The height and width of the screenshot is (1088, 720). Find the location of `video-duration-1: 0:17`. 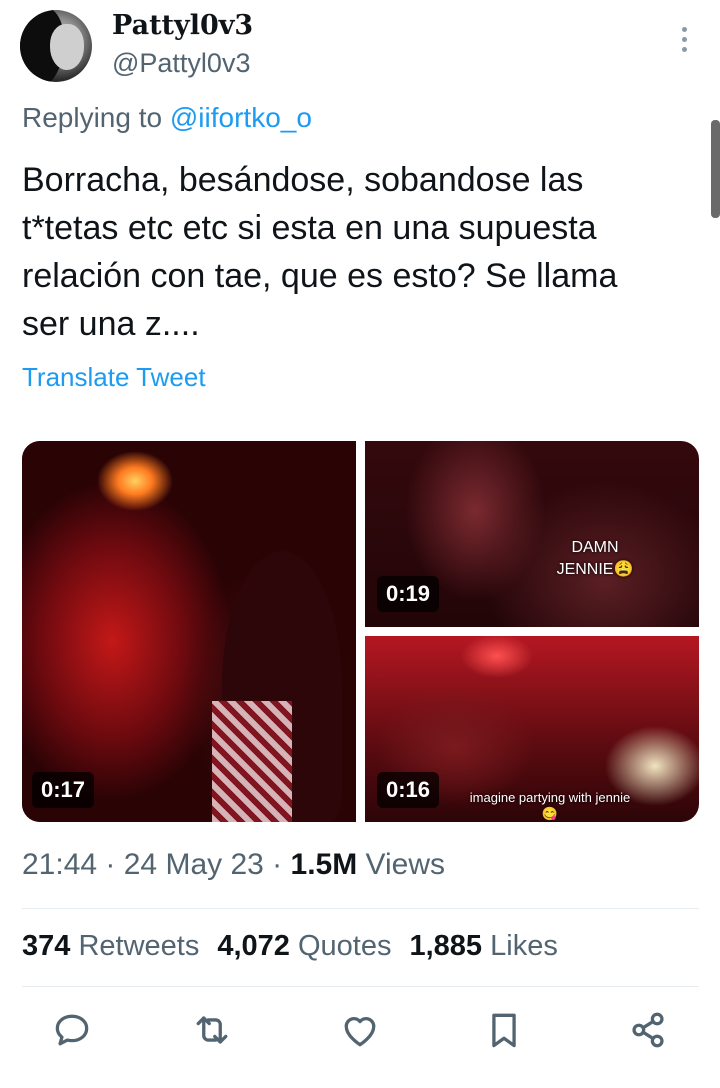

video-duration-1: 0:17 is located at coordinates (63, 790).